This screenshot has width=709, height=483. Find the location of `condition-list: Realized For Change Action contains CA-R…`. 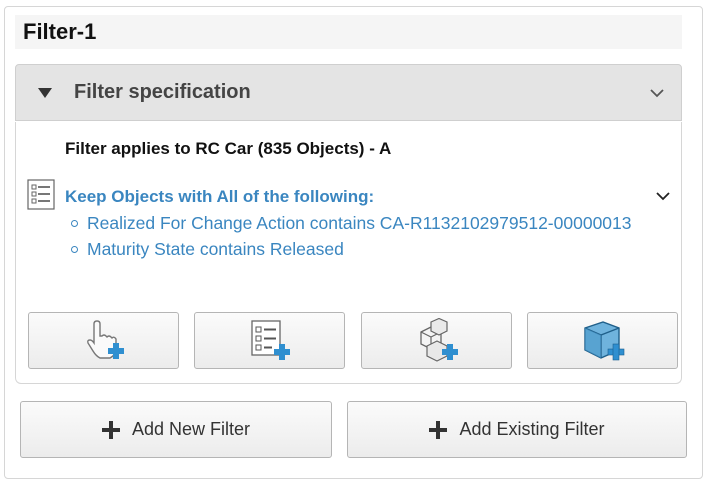

condition-list: Realized For Change Action contains CA-R… is located at coordinates (356, 236).